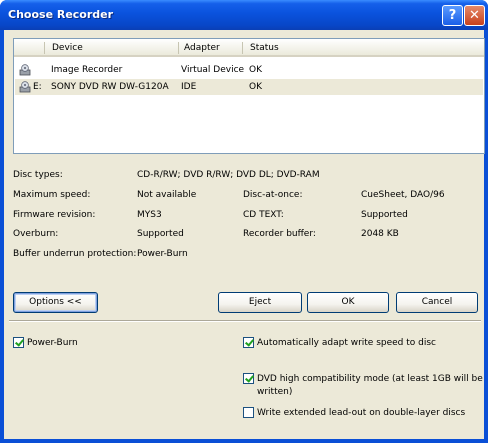 The image size is (488, 443). Describe the element at coordinates (244, 15) in the screenshot. I see `title-bar: Choose Recorder ? ✕` at that location.